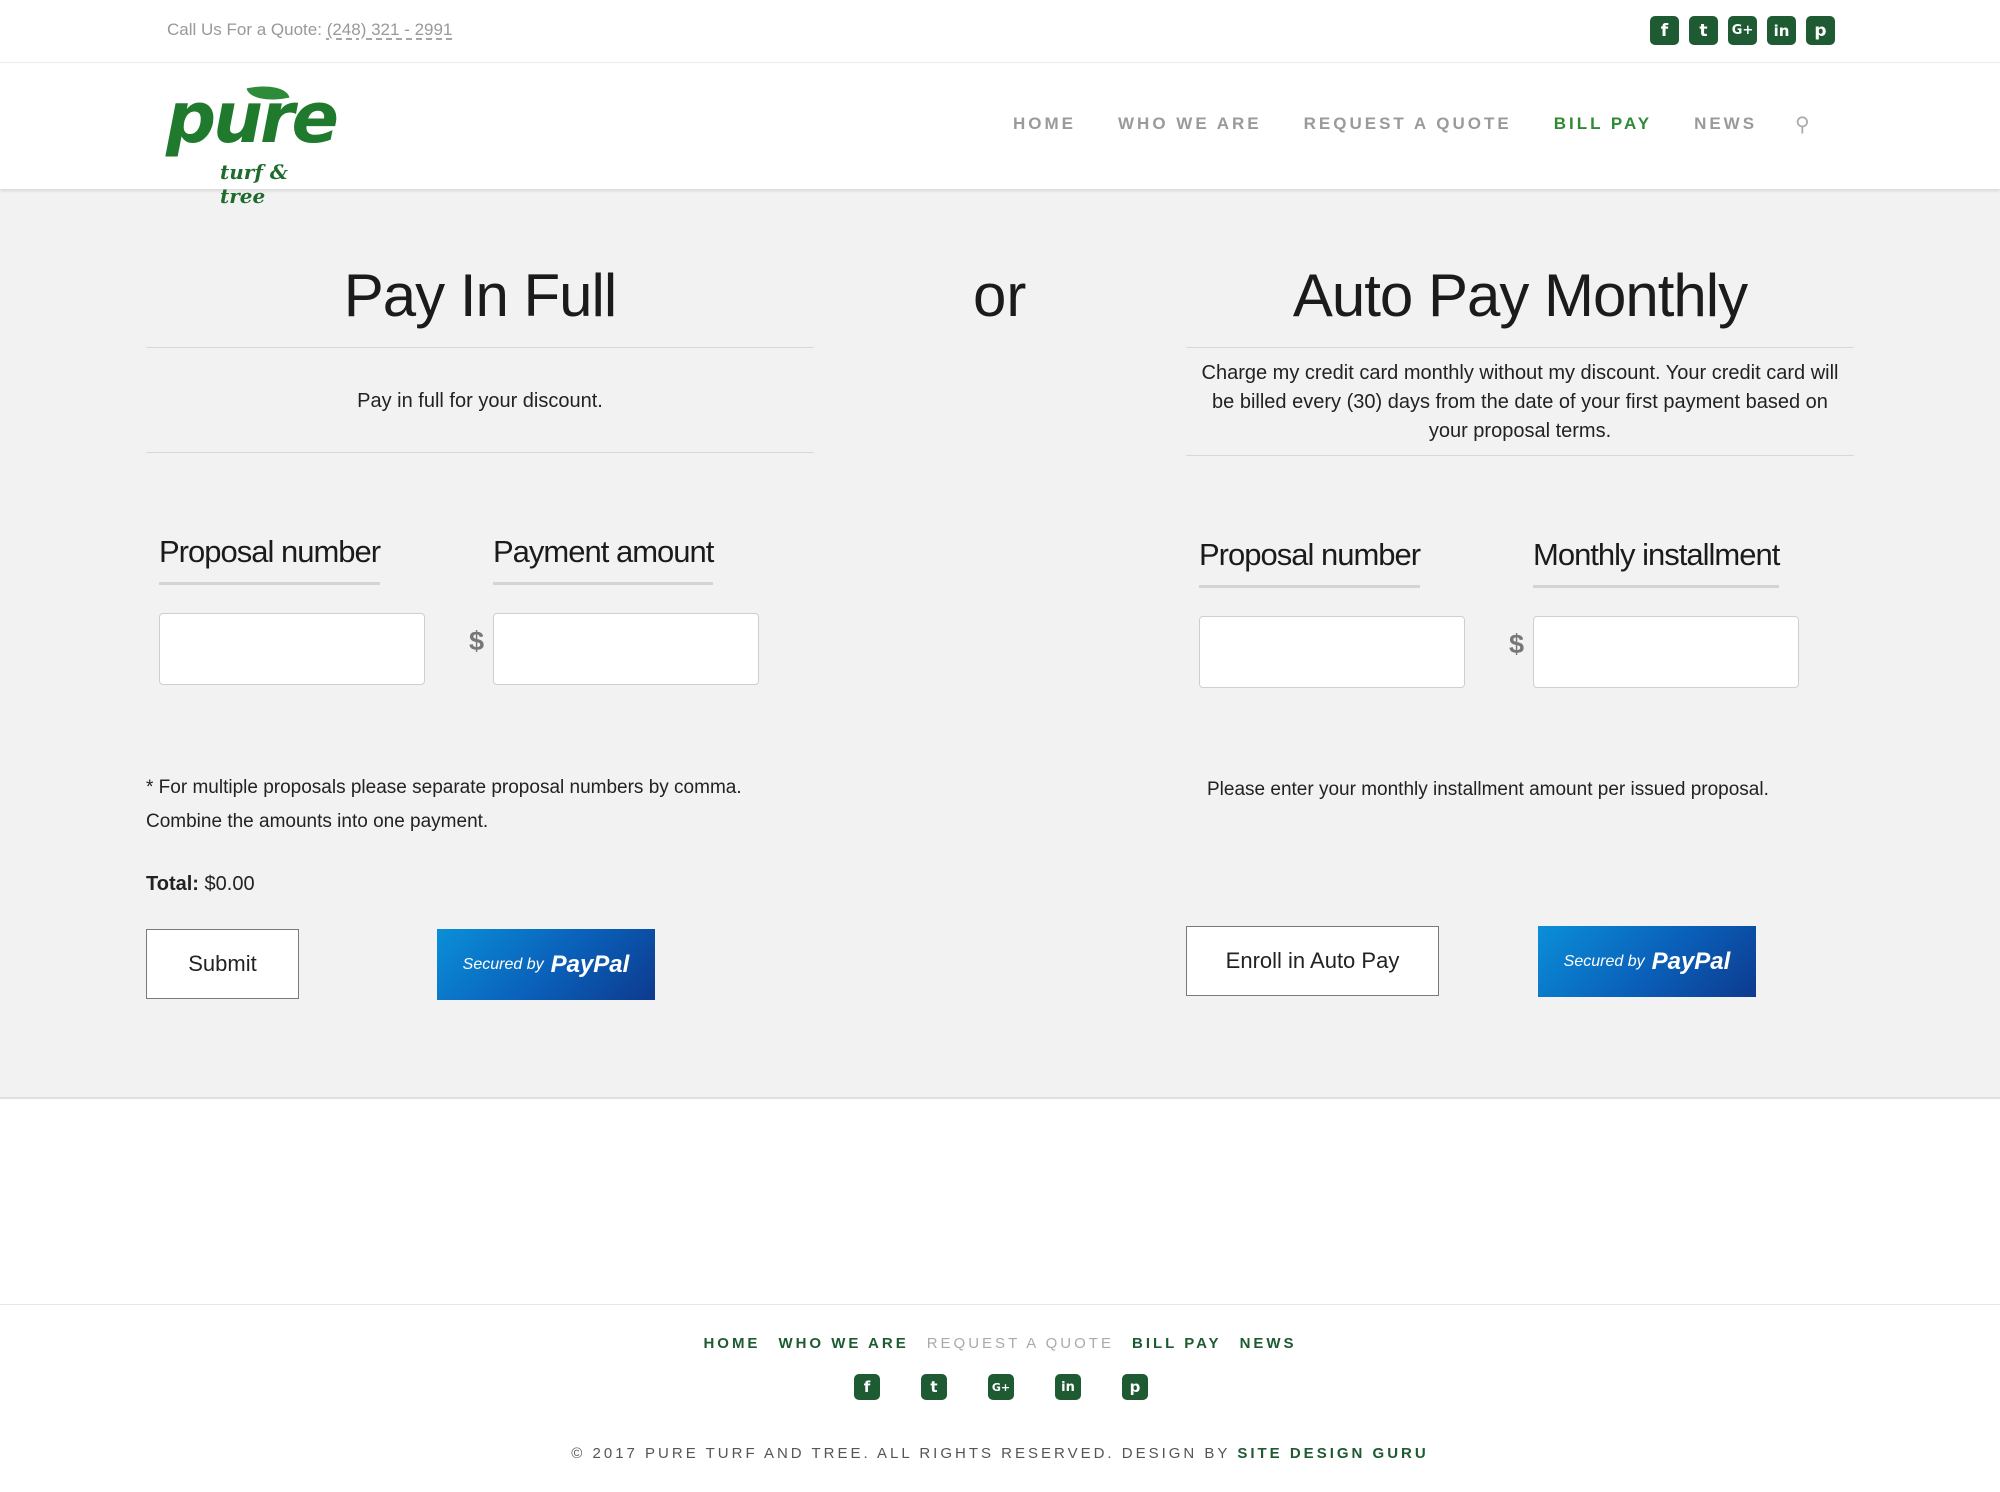 The width and height of the screenshot is (2000, 1492). What do you see at coordinates (1666, 652) in the screenshot?
I see `monthly-installment-input` at bounding box center [1666, 652].